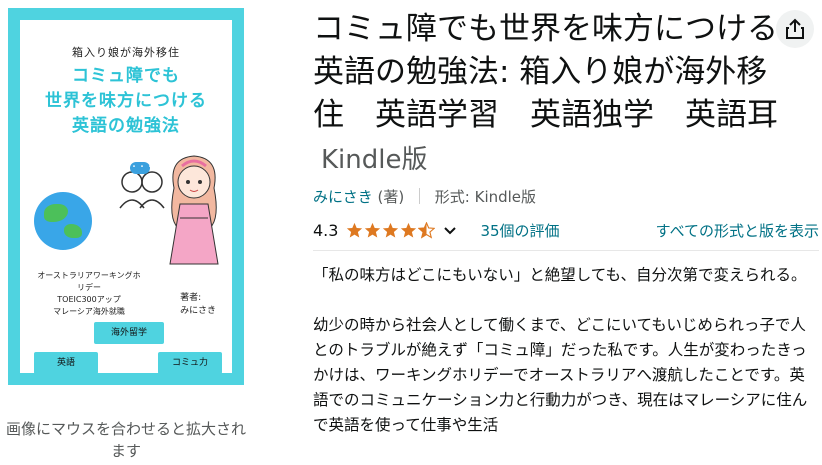 This screenshot has height=465, width=822. What do you see at coordinates (452, 197) in the screenshot?
I see `format-label: 形式:` at bounding box center [452, 197].